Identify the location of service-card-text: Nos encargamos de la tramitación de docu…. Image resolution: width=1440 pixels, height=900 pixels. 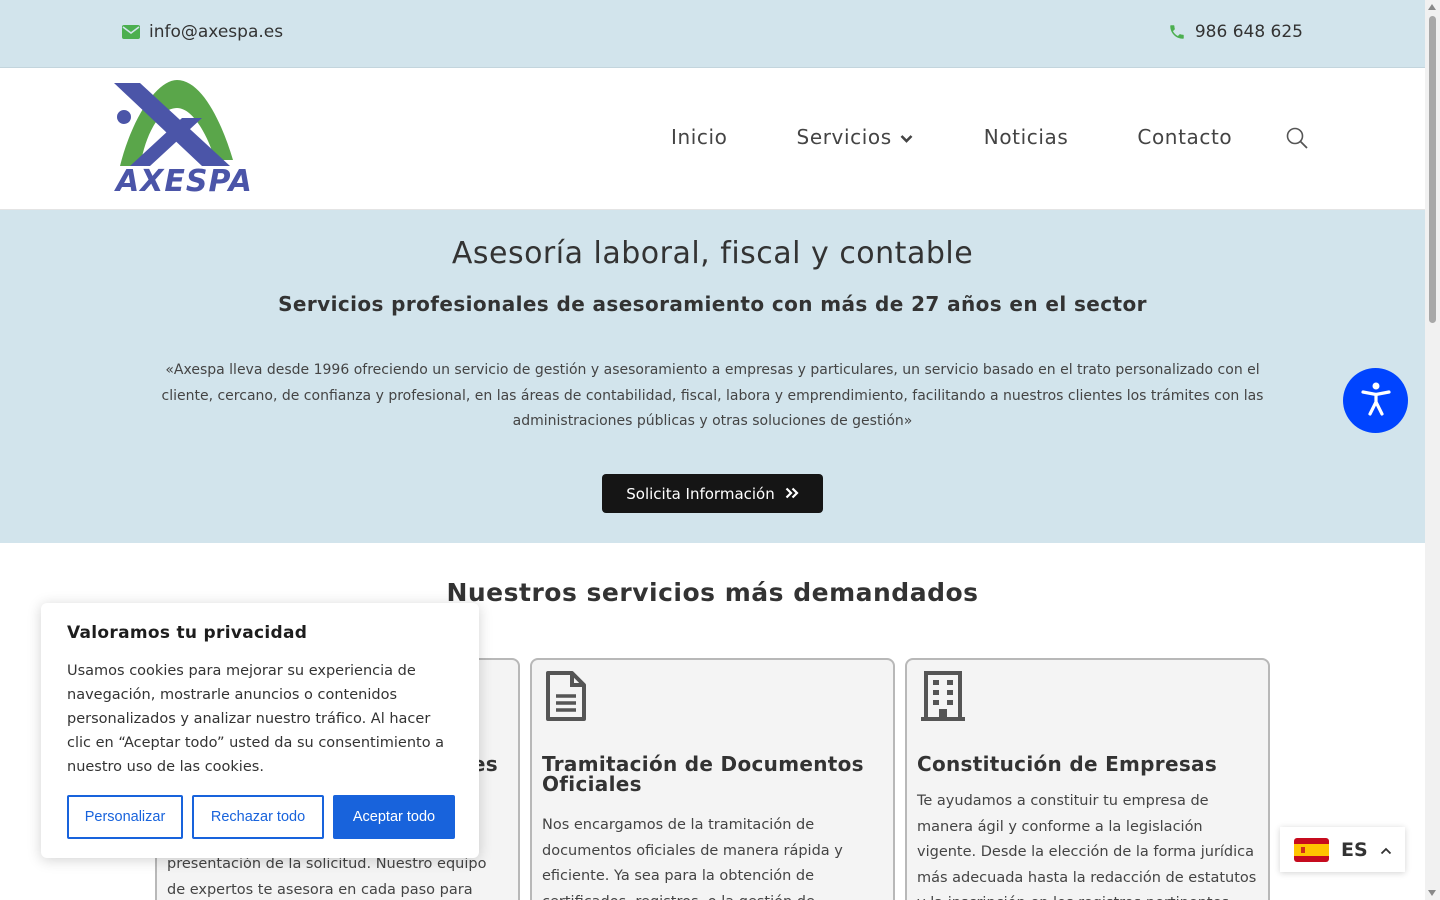
(692, 858).